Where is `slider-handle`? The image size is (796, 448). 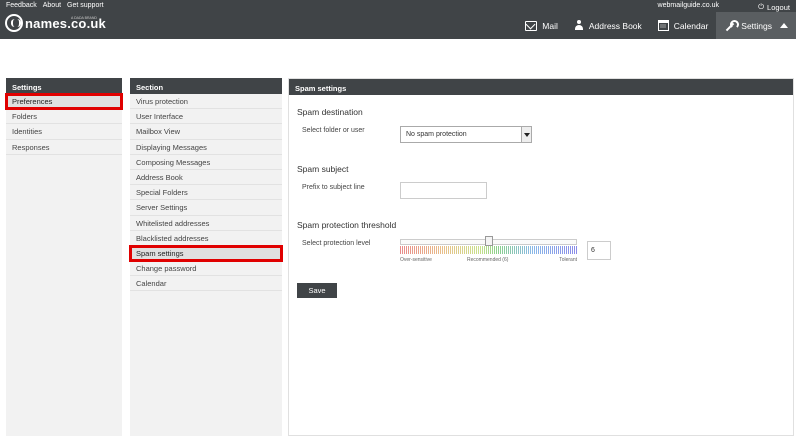
slider-handle is located at coordinates (488, 241).